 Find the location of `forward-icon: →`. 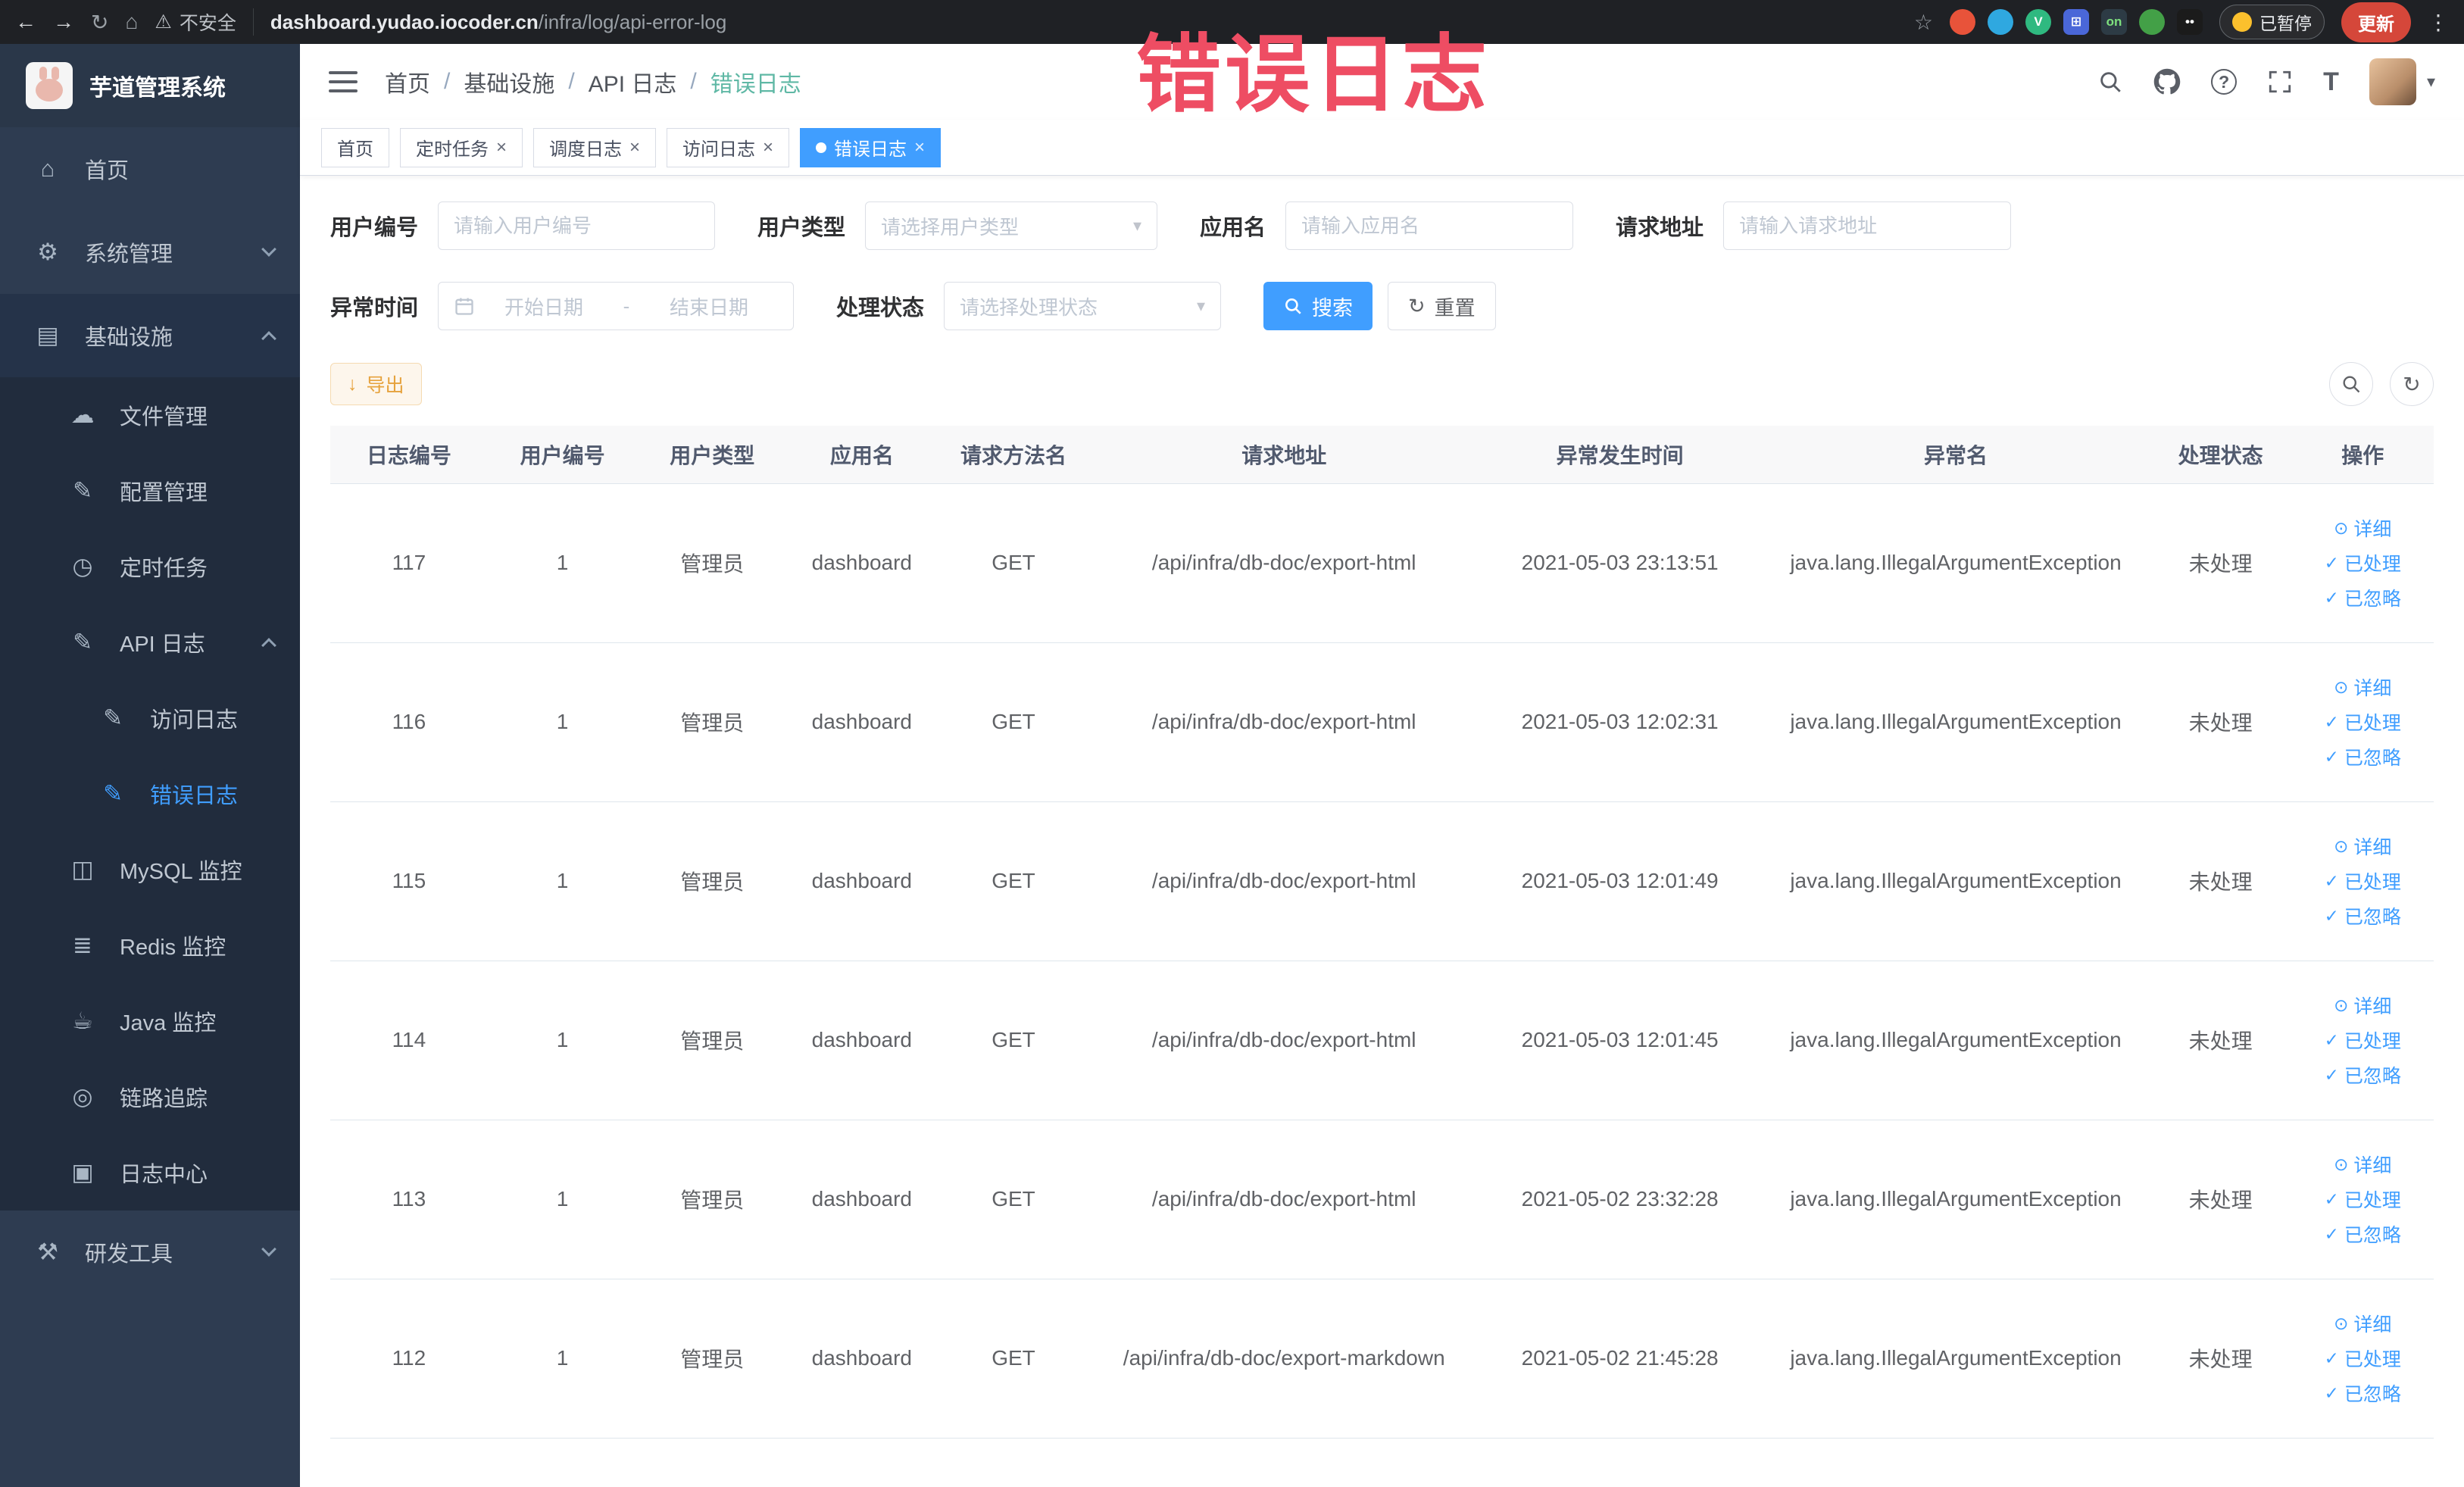

forward-icon: → is located at coordinates (63, 22).